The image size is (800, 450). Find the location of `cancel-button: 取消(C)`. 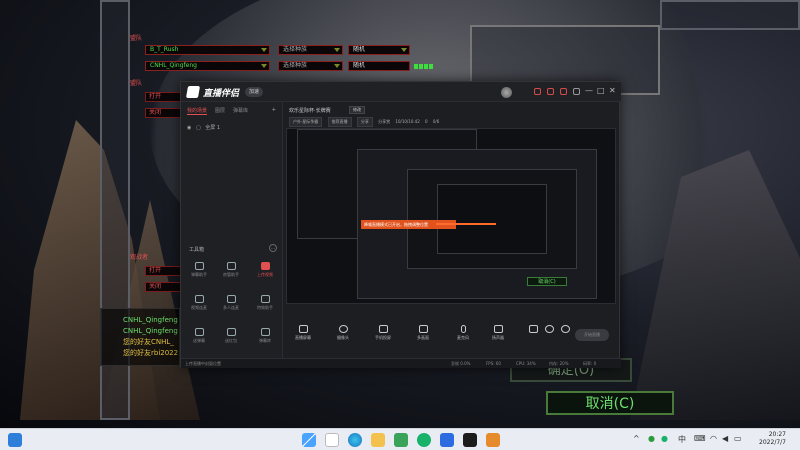

cancel-button: 取消(C) is located at coordinates (610, 403).